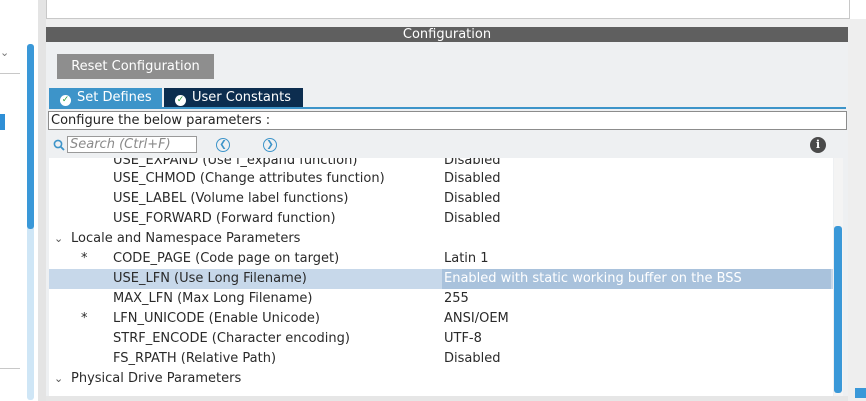  Describe the element at coordinates (132, 144) in the screenshot. I see `search-input` at that location.